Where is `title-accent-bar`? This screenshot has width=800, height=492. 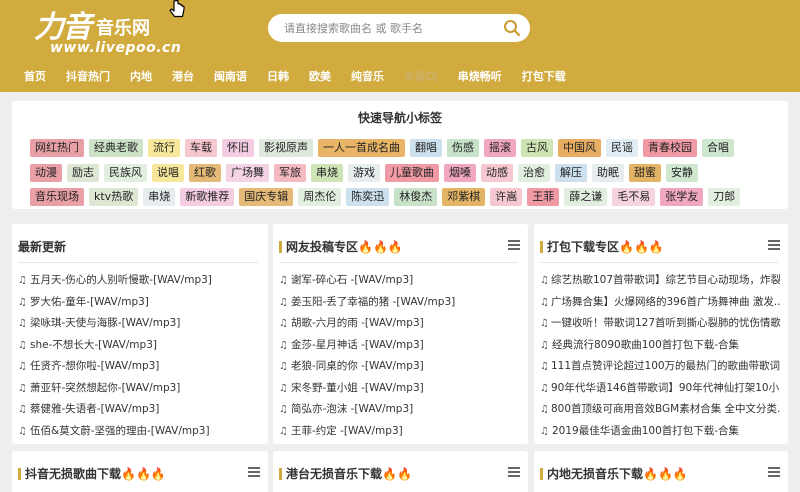 title-accent-bar is located at coordinates (541, 473).